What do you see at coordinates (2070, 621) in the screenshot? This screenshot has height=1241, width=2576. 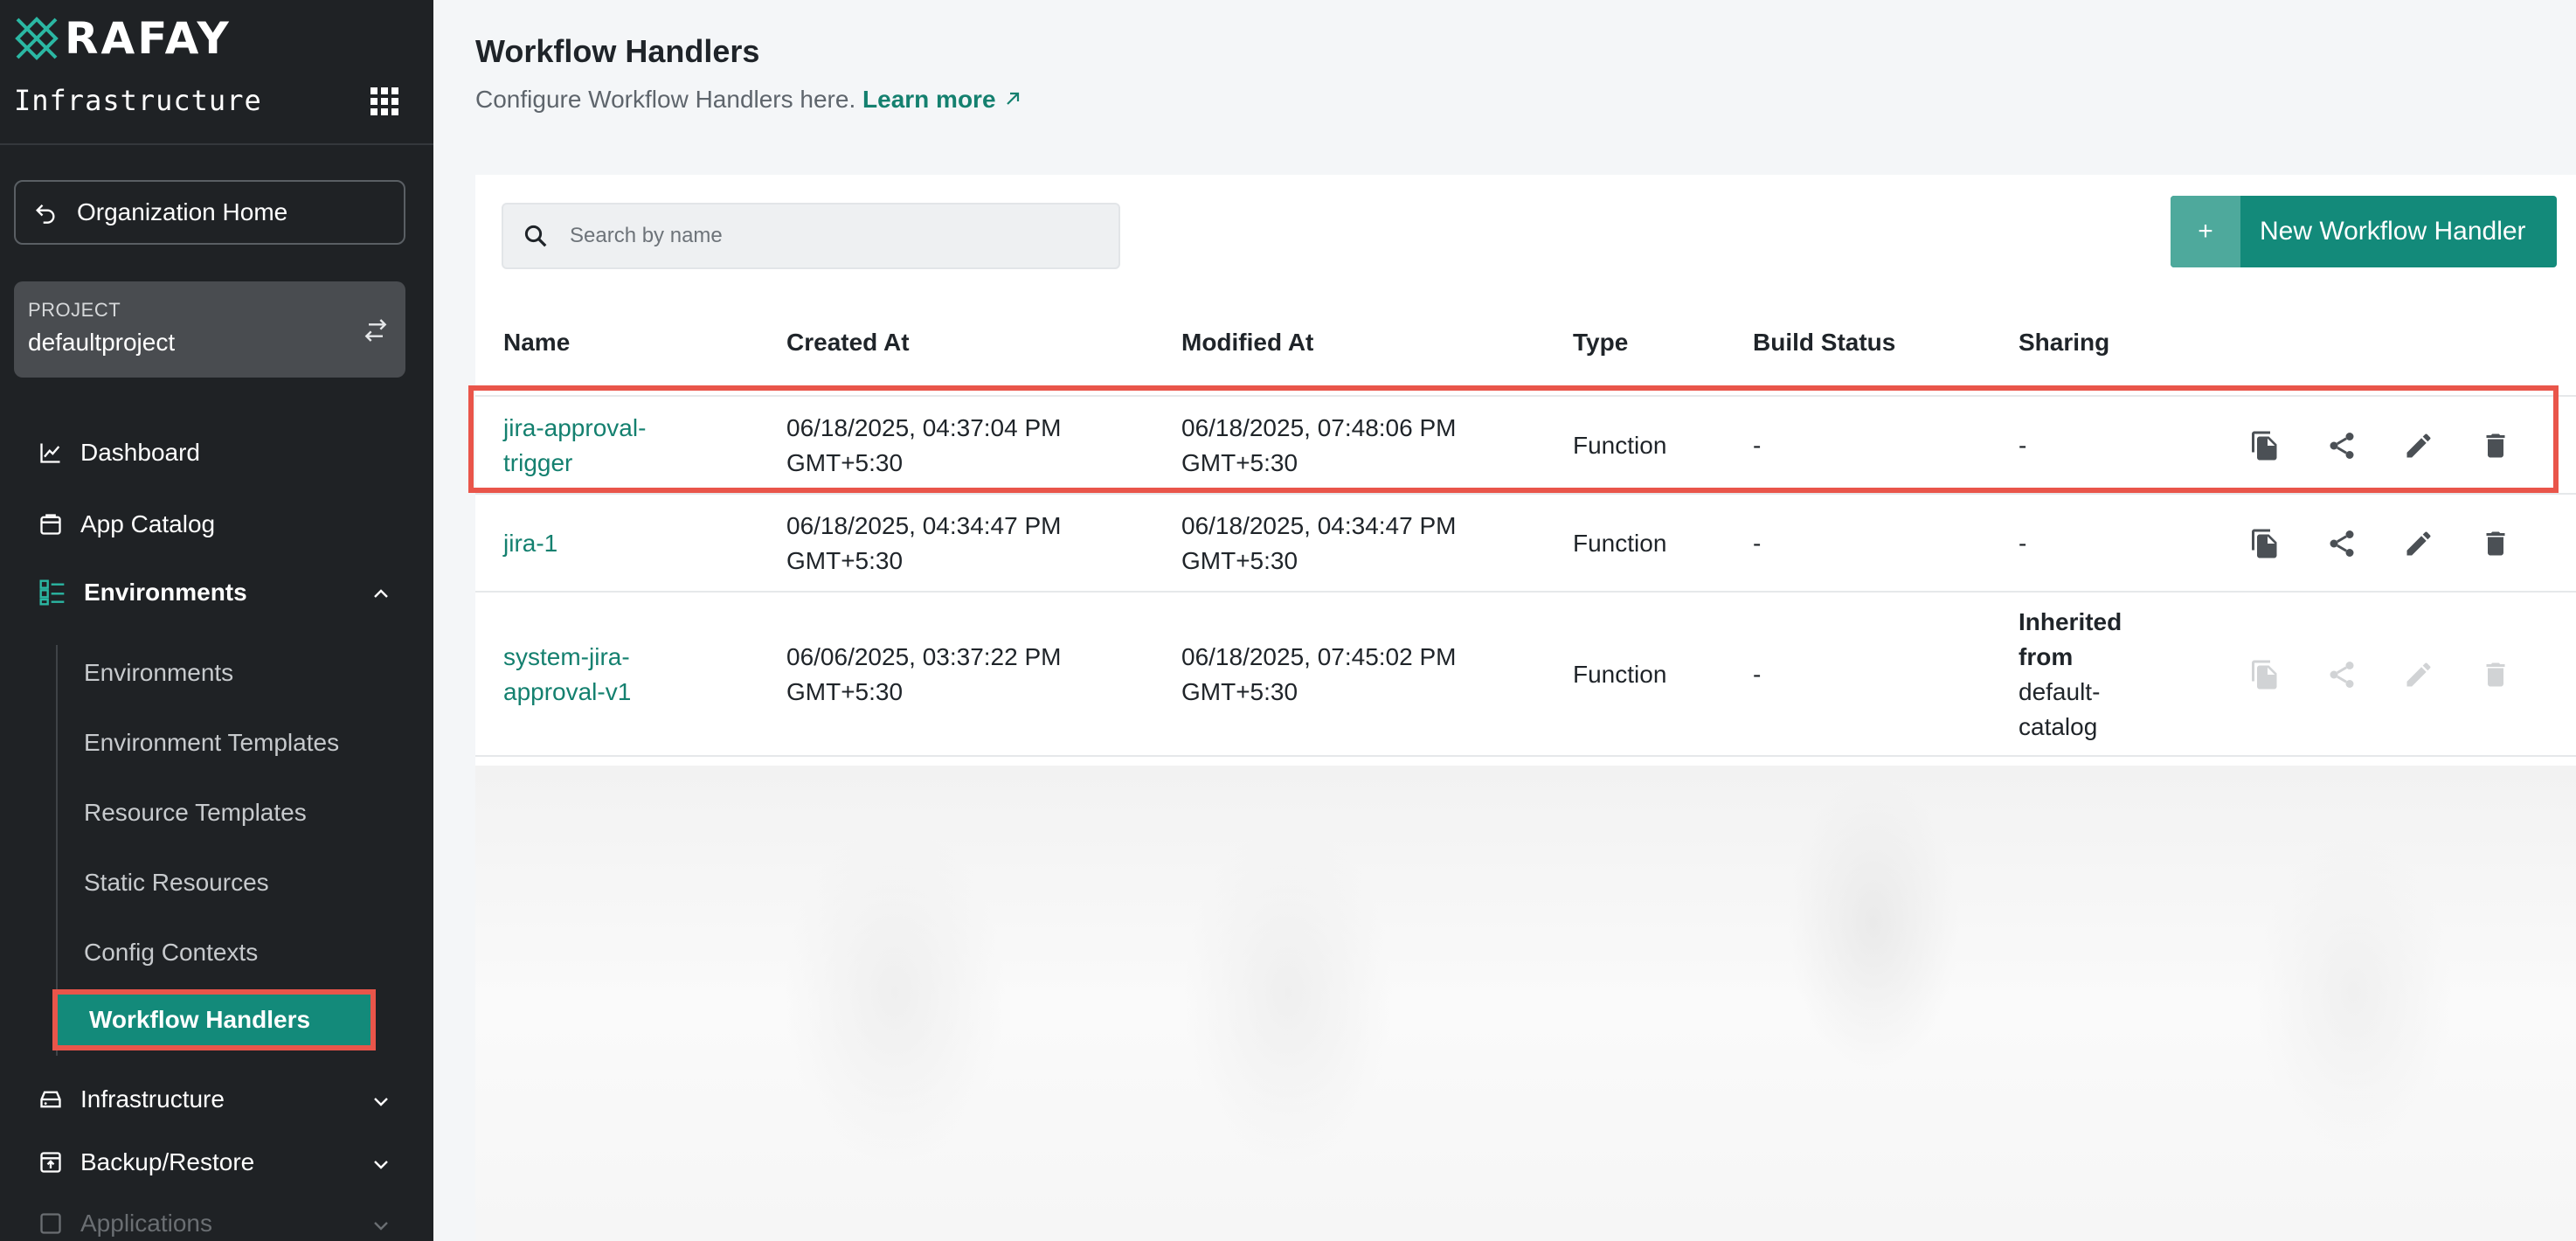 I see `sharing-line: Inherited` at bounding box center [2070, 621].